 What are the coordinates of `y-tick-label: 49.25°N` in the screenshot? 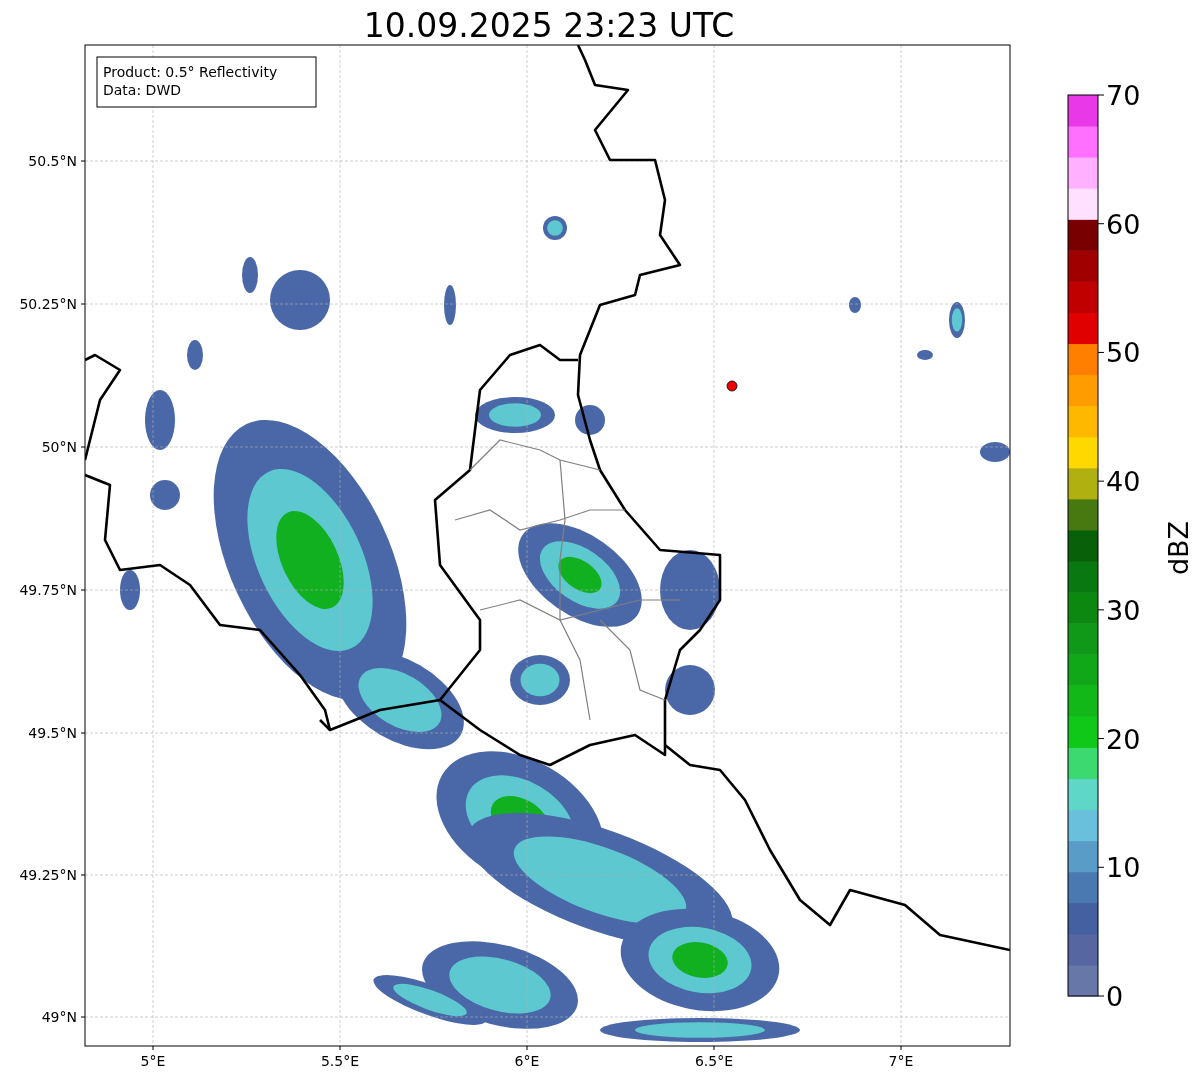 It's located at (48, 875).